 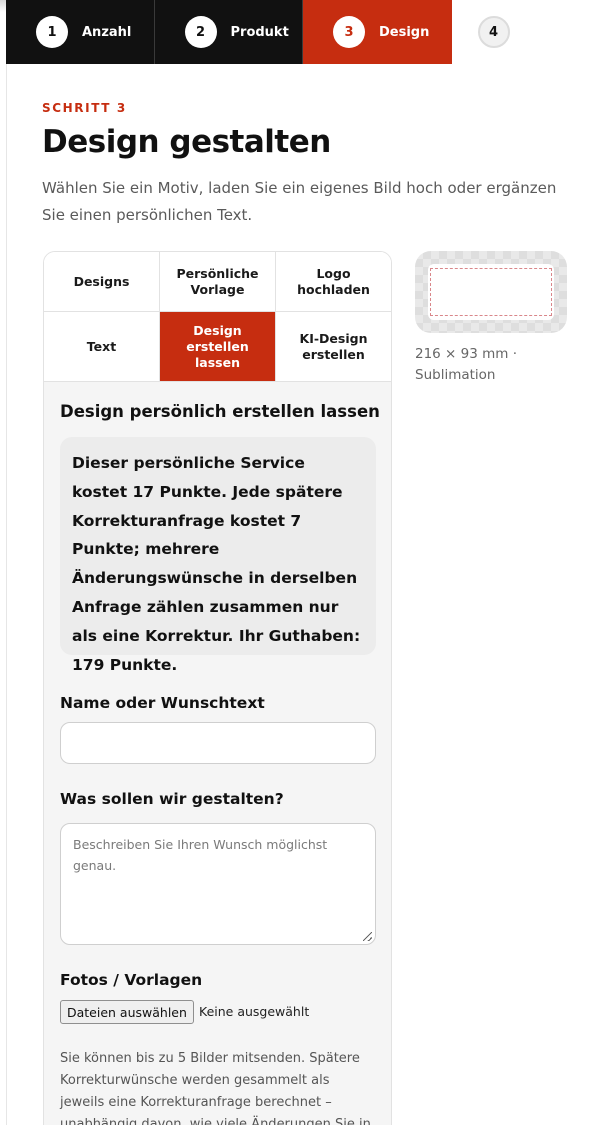 I want to click on step-design: 3 Design, so click(x=377, y=32).